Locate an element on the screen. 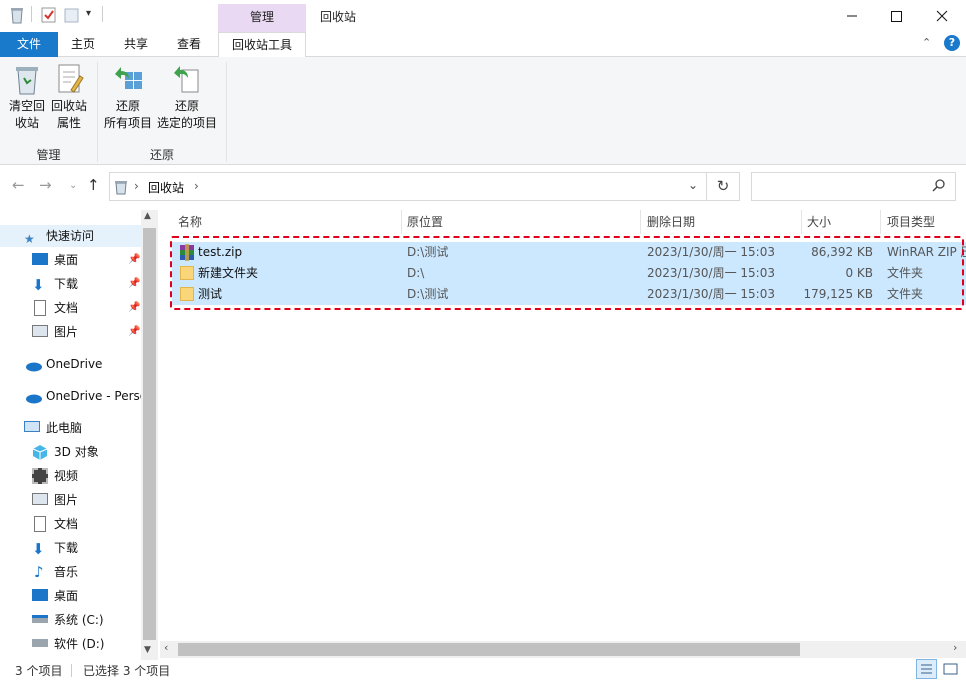 The height and width of the screenshot is (682, 966). download-icon: ⬇ is located at coordinates (38, 285).